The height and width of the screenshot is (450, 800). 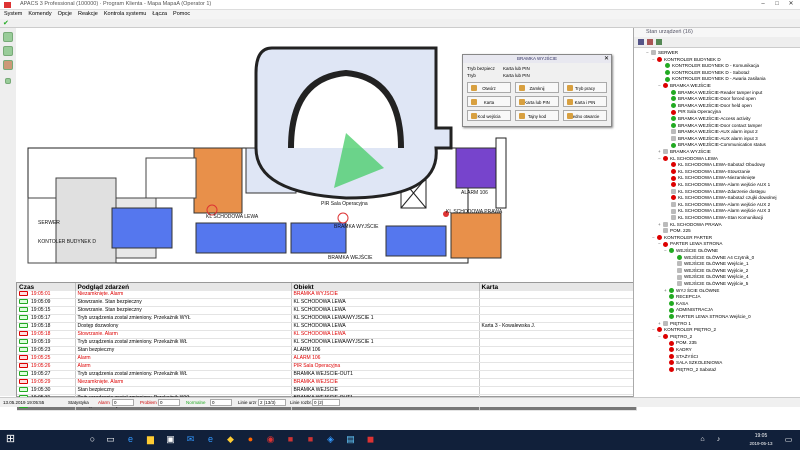 I want to click on app-icon-7: ▤, so click(x=350, y=439).